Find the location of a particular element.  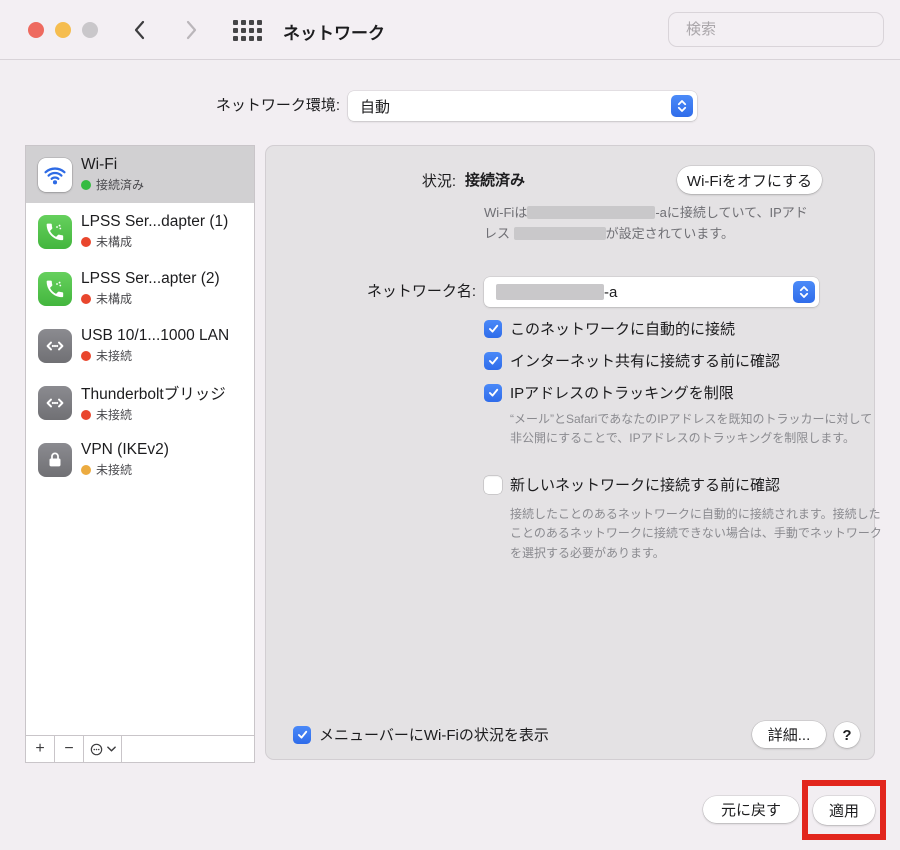

interface-name: VPN (IKEv2) is located at coordinates (125, 449).